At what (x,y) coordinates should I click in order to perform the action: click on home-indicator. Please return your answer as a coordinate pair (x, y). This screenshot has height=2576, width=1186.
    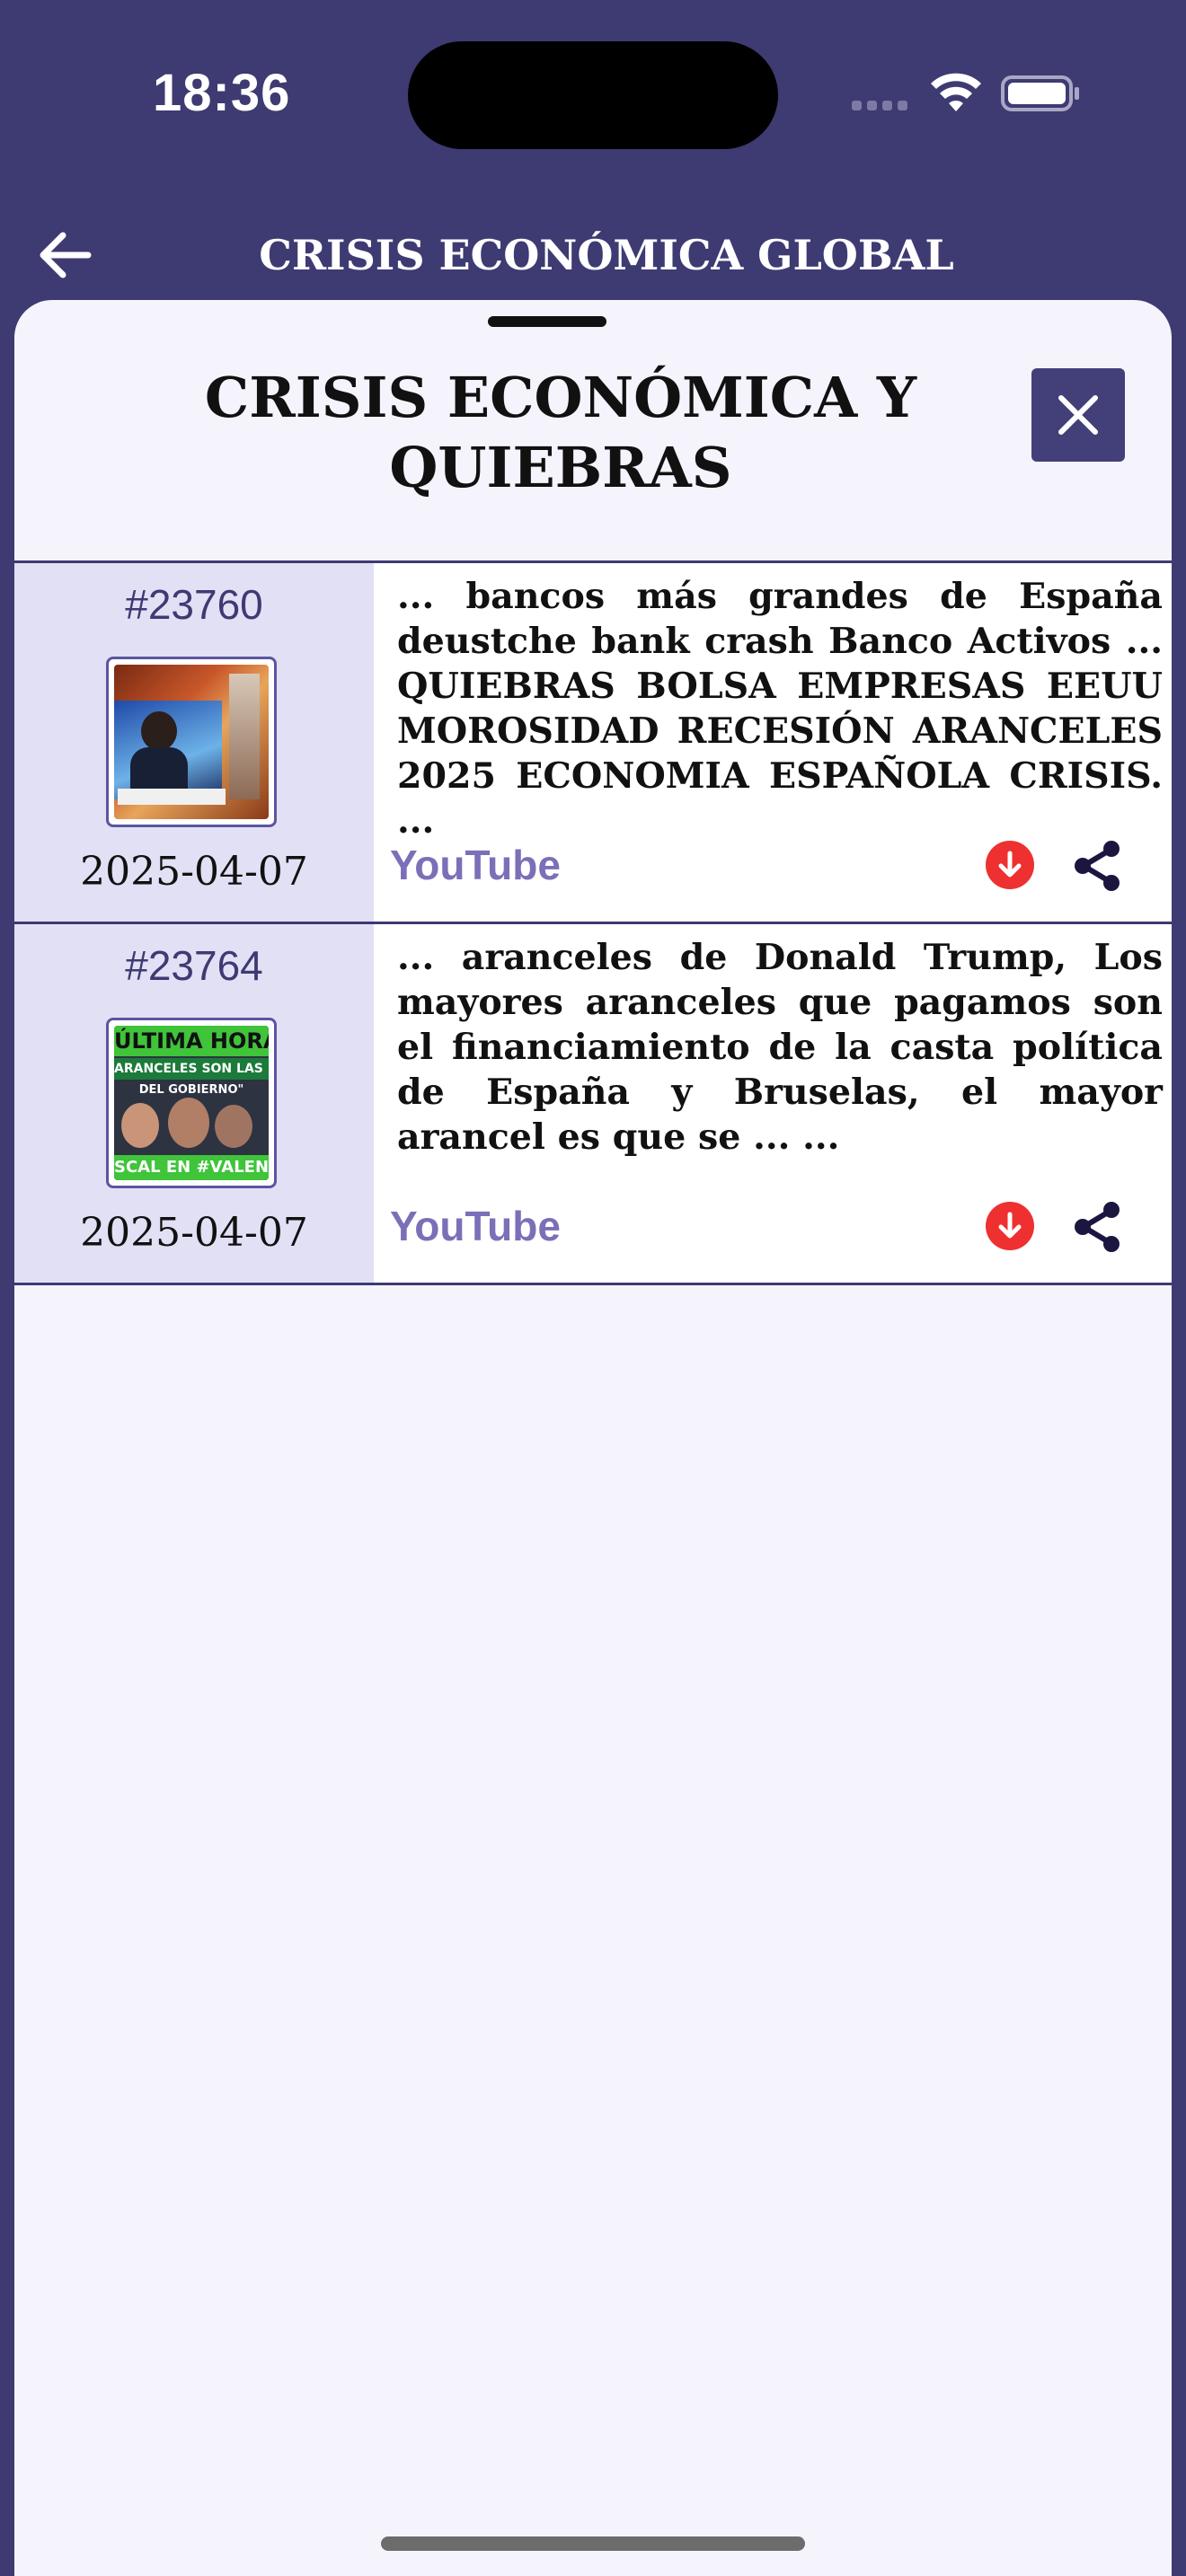
    Looking at the image, I should click on (593, 2543).